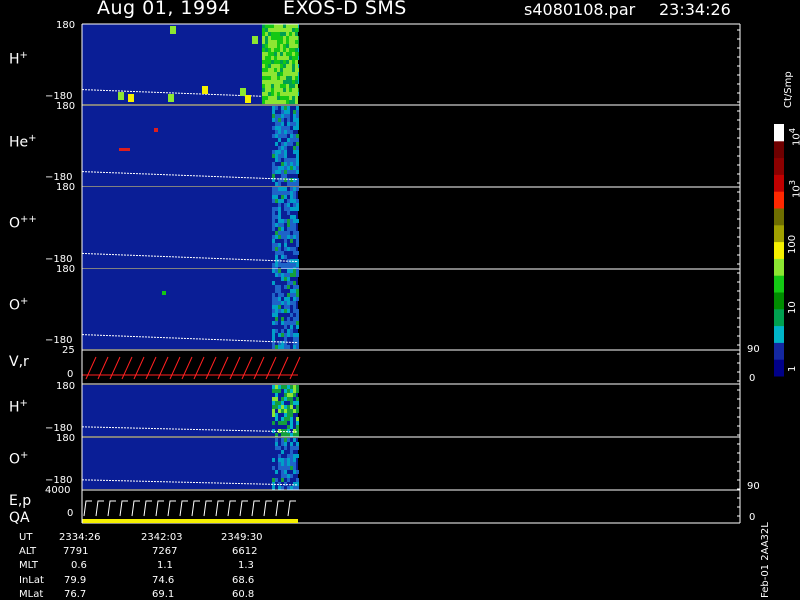 The height and width of the screenshot is (600, 800). I want to click on footer-mlat-2: 69.1, so click(163, 594).